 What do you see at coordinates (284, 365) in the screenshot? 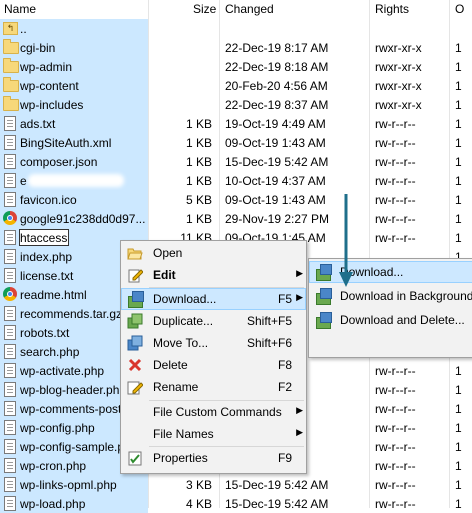
I see `menu-item-shortcut: F8` at bounding box center [284, 365].